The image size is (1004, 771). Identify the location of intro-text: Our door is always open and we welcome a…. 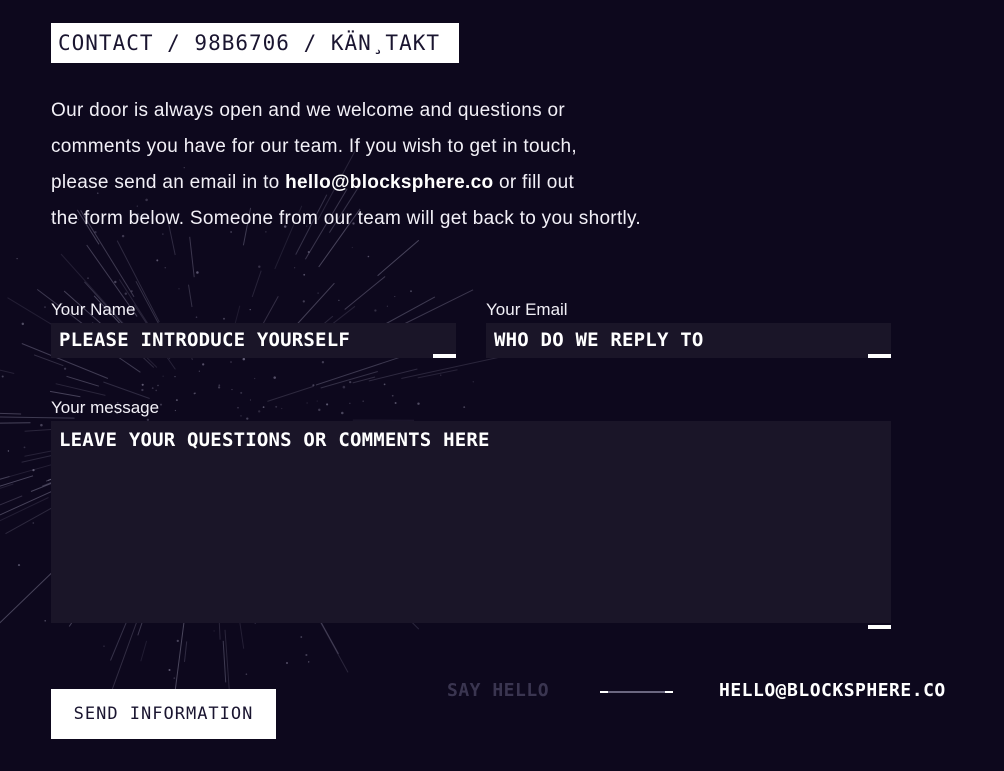
(401, 165).